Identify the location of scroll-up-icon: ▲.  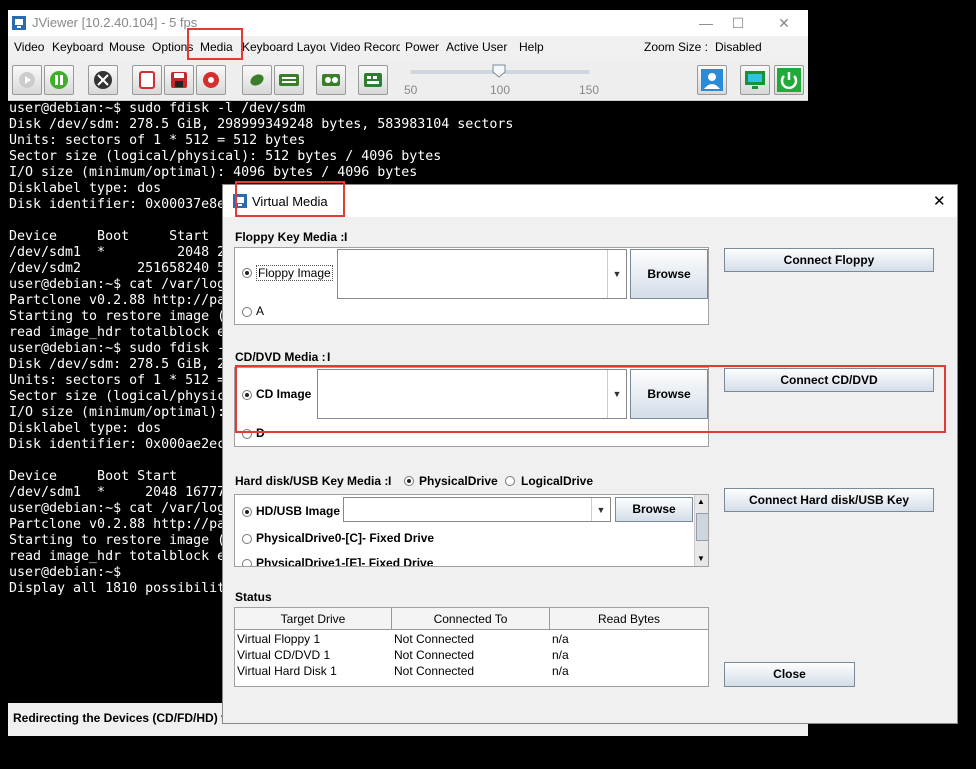
(701, 501).